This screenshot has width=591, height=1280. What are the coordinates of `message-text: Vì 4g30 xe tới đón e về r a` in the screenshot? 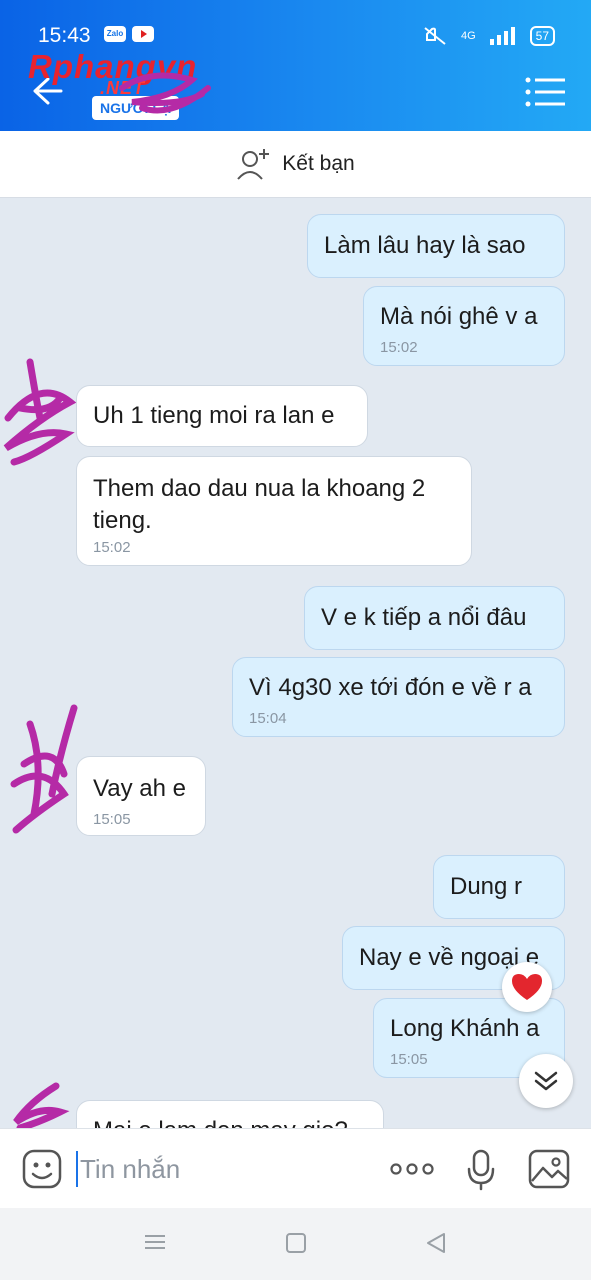 It's located at (390, 687).